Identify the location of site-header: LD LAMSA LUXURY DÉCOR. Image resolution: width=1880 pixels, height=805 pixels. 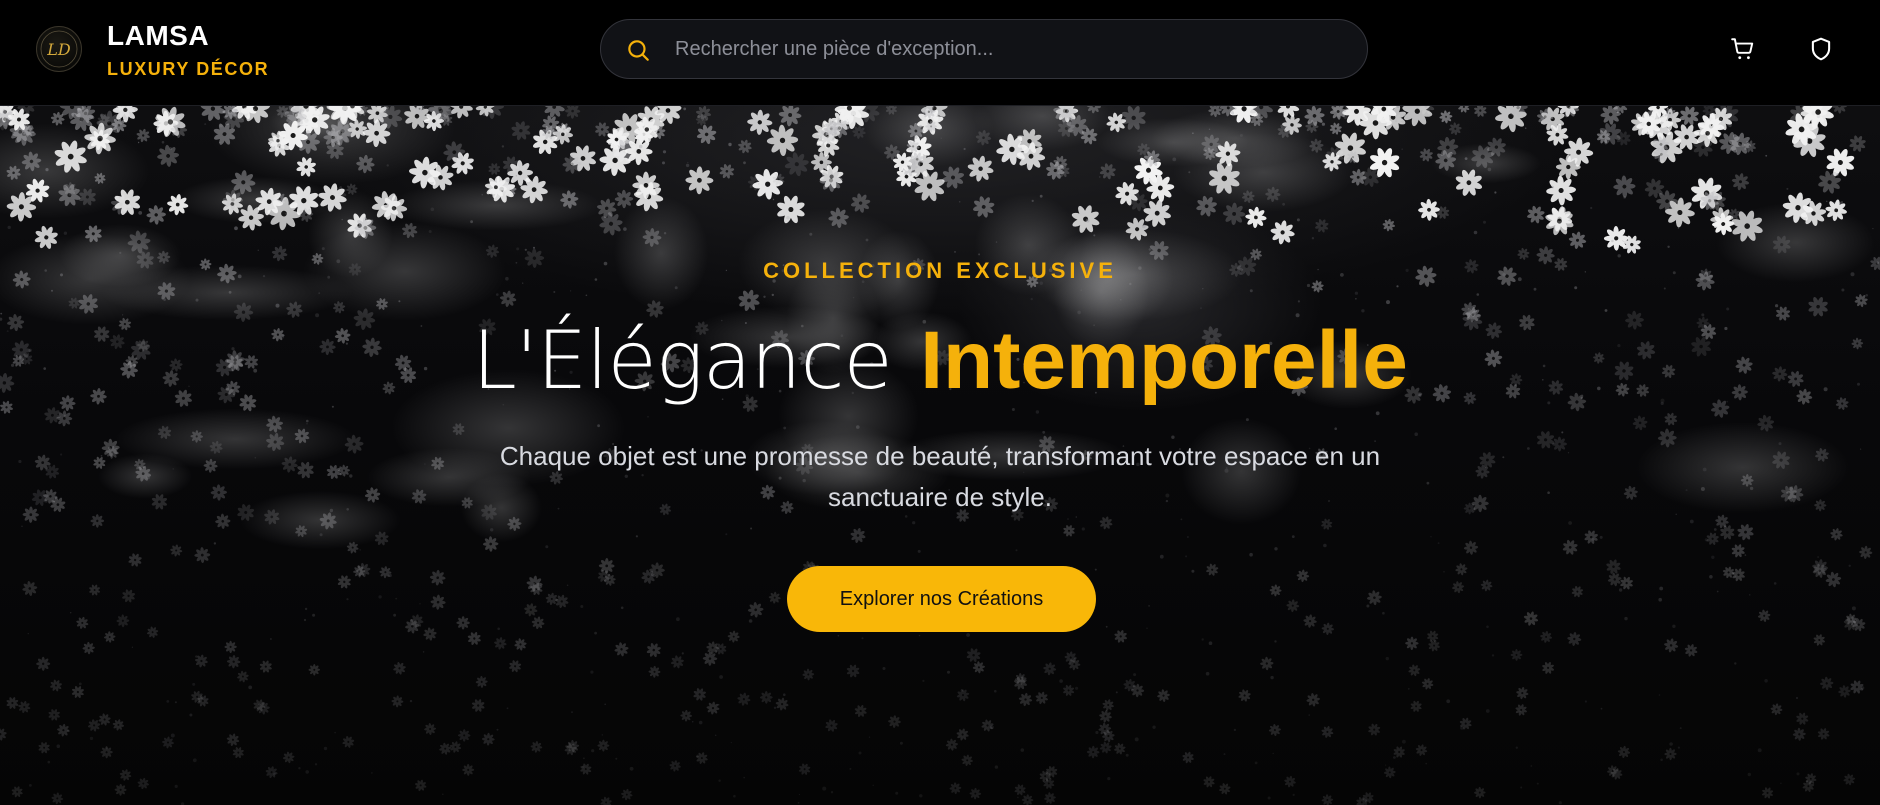
(940, 53).